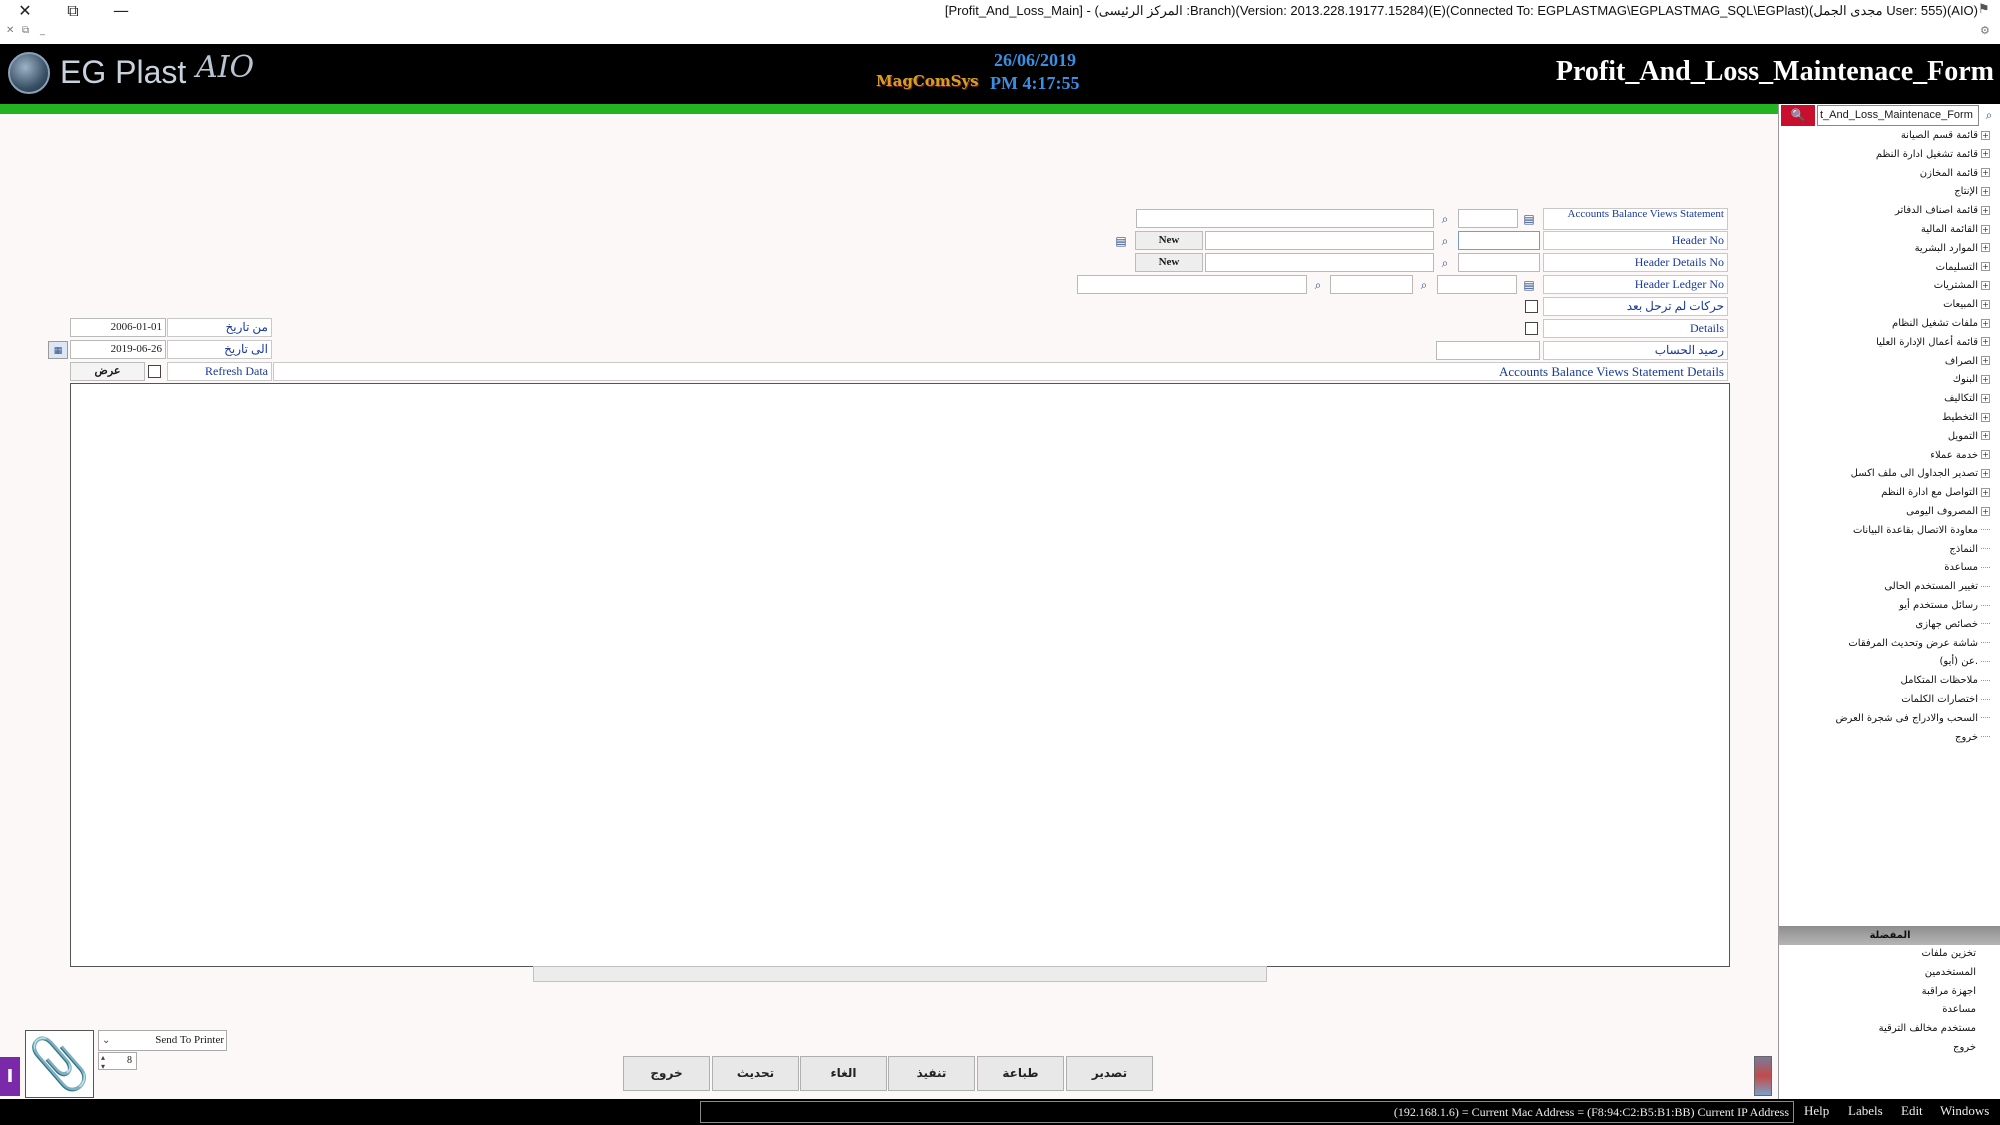  Describe the element at coordinates (1865, 1111) in the screenshot. I see `menu-labels: Labels` at that location.